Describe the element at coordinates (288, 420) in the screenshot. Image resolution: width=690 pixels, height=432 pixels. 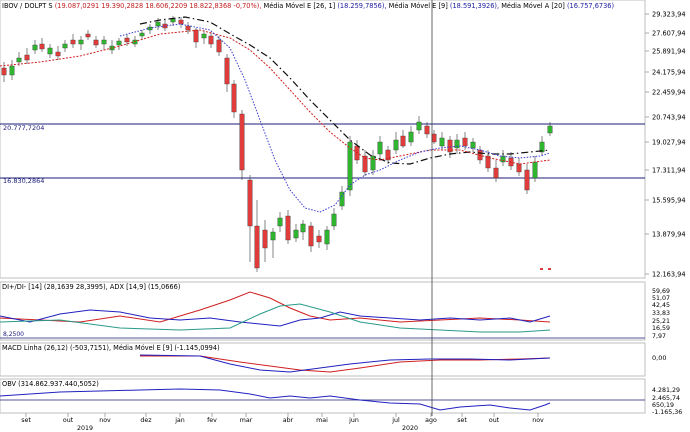
I see `month-label: abr` at that location.